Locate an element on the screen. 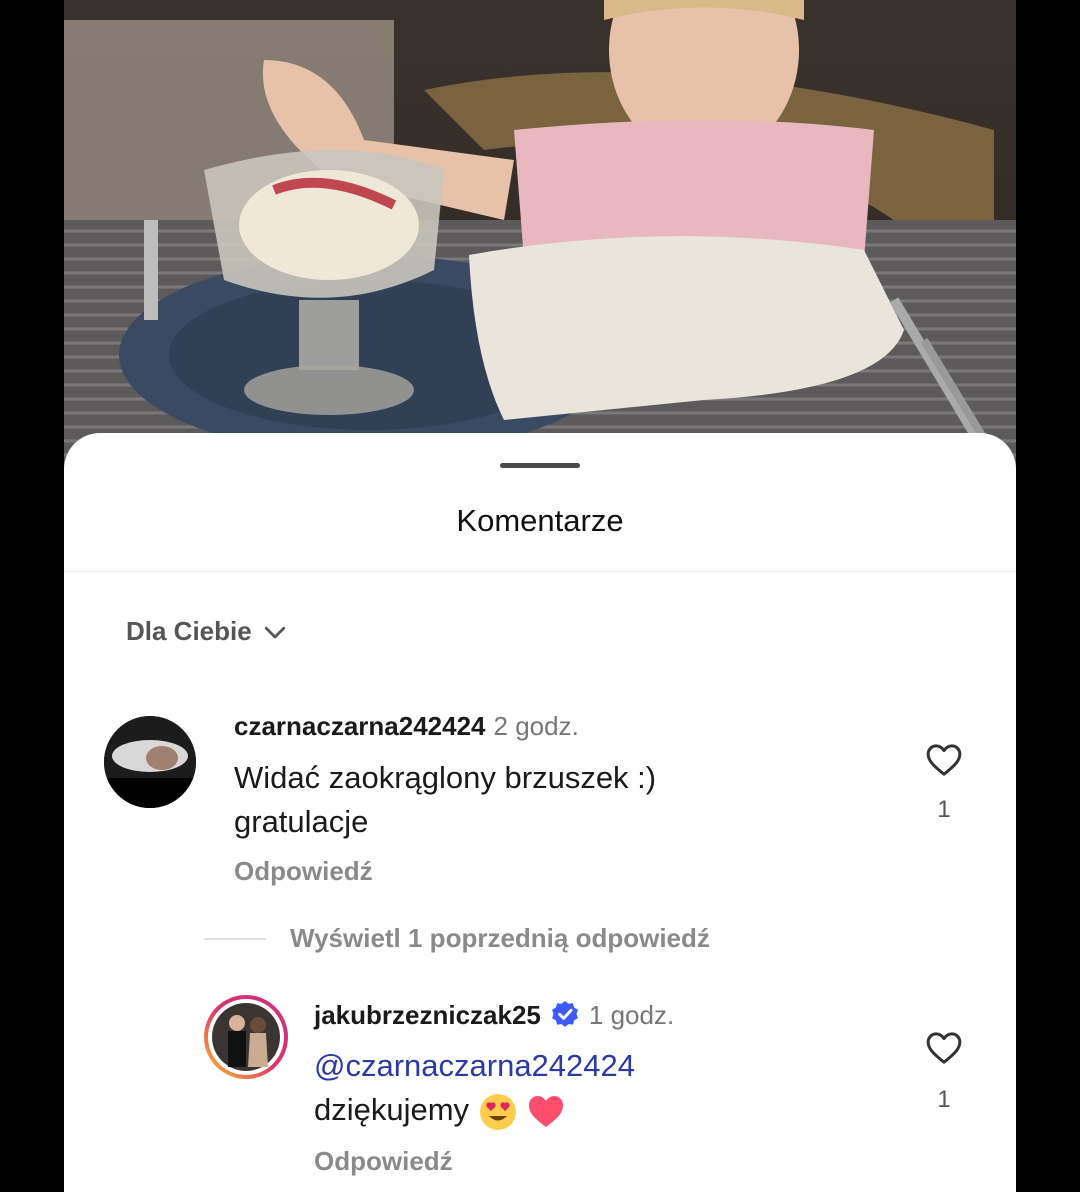 This screenshot has height=1192, width=1080. view-replies-button: Wyświetl 1 poprzednią odpowiedź is located at coordinates (457, 938).